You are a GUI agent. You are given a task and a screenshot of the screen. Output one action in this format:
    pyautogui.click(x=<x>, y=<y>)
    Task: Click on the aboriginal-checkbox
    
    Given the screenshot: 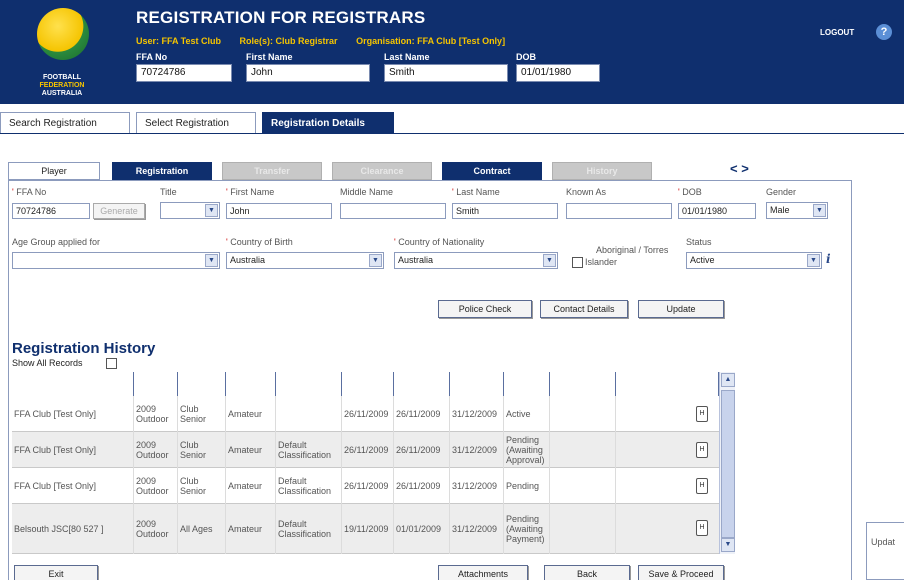 What is the action you would take?
    pyautogui.click(x=577, y=262)
    